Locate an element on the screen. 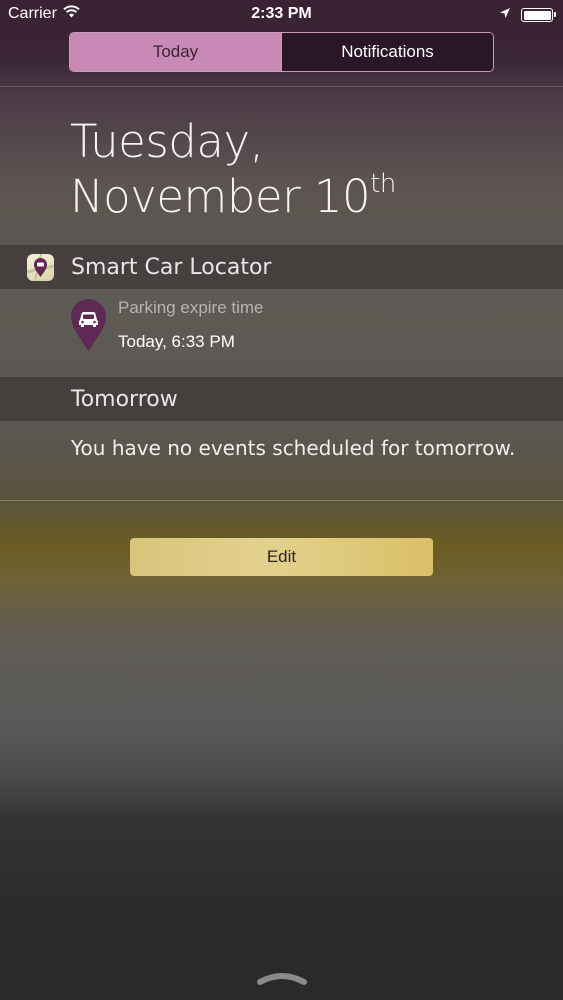 This screenshot has height=1000, width=563. parking-expire-value: Today, 6:33 PM is located at coordinates (176, 341).